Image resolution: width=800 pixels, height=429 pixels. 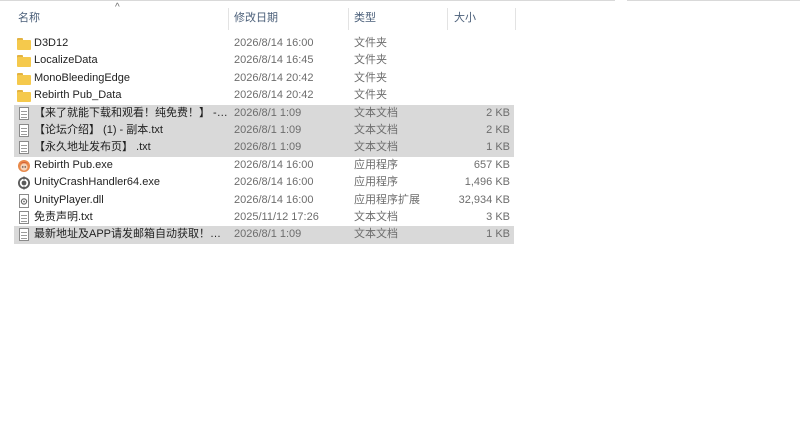 I want to click on file-name: UnityCrashHandler64.exe, so click(x=131, y=182).